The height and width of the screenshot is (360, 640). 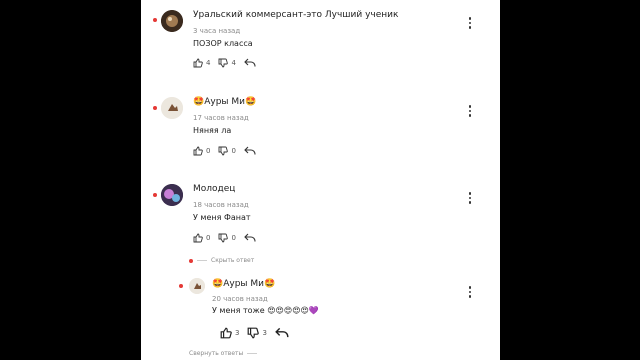 I want to click on comment-author: Уральский коммерсант-это Лучший ученик, so click(x=295, y=15).